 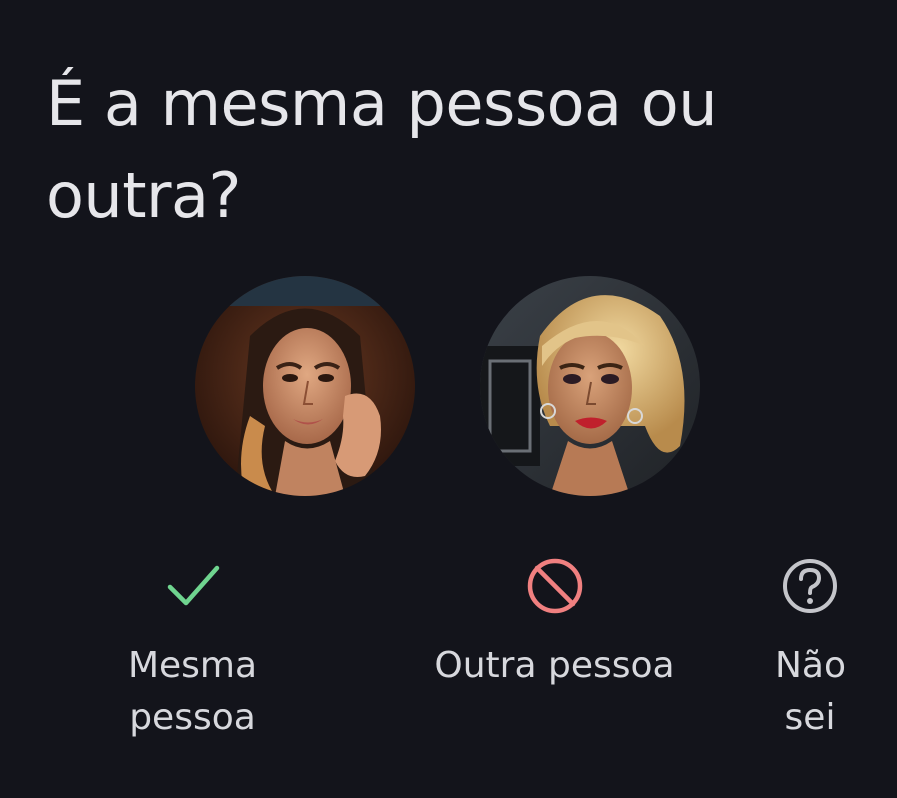 What do you see at coordinates (811, 691) in the screenshot?
I see `dont-know-label: Não sei` at bounding box center [811, 691].